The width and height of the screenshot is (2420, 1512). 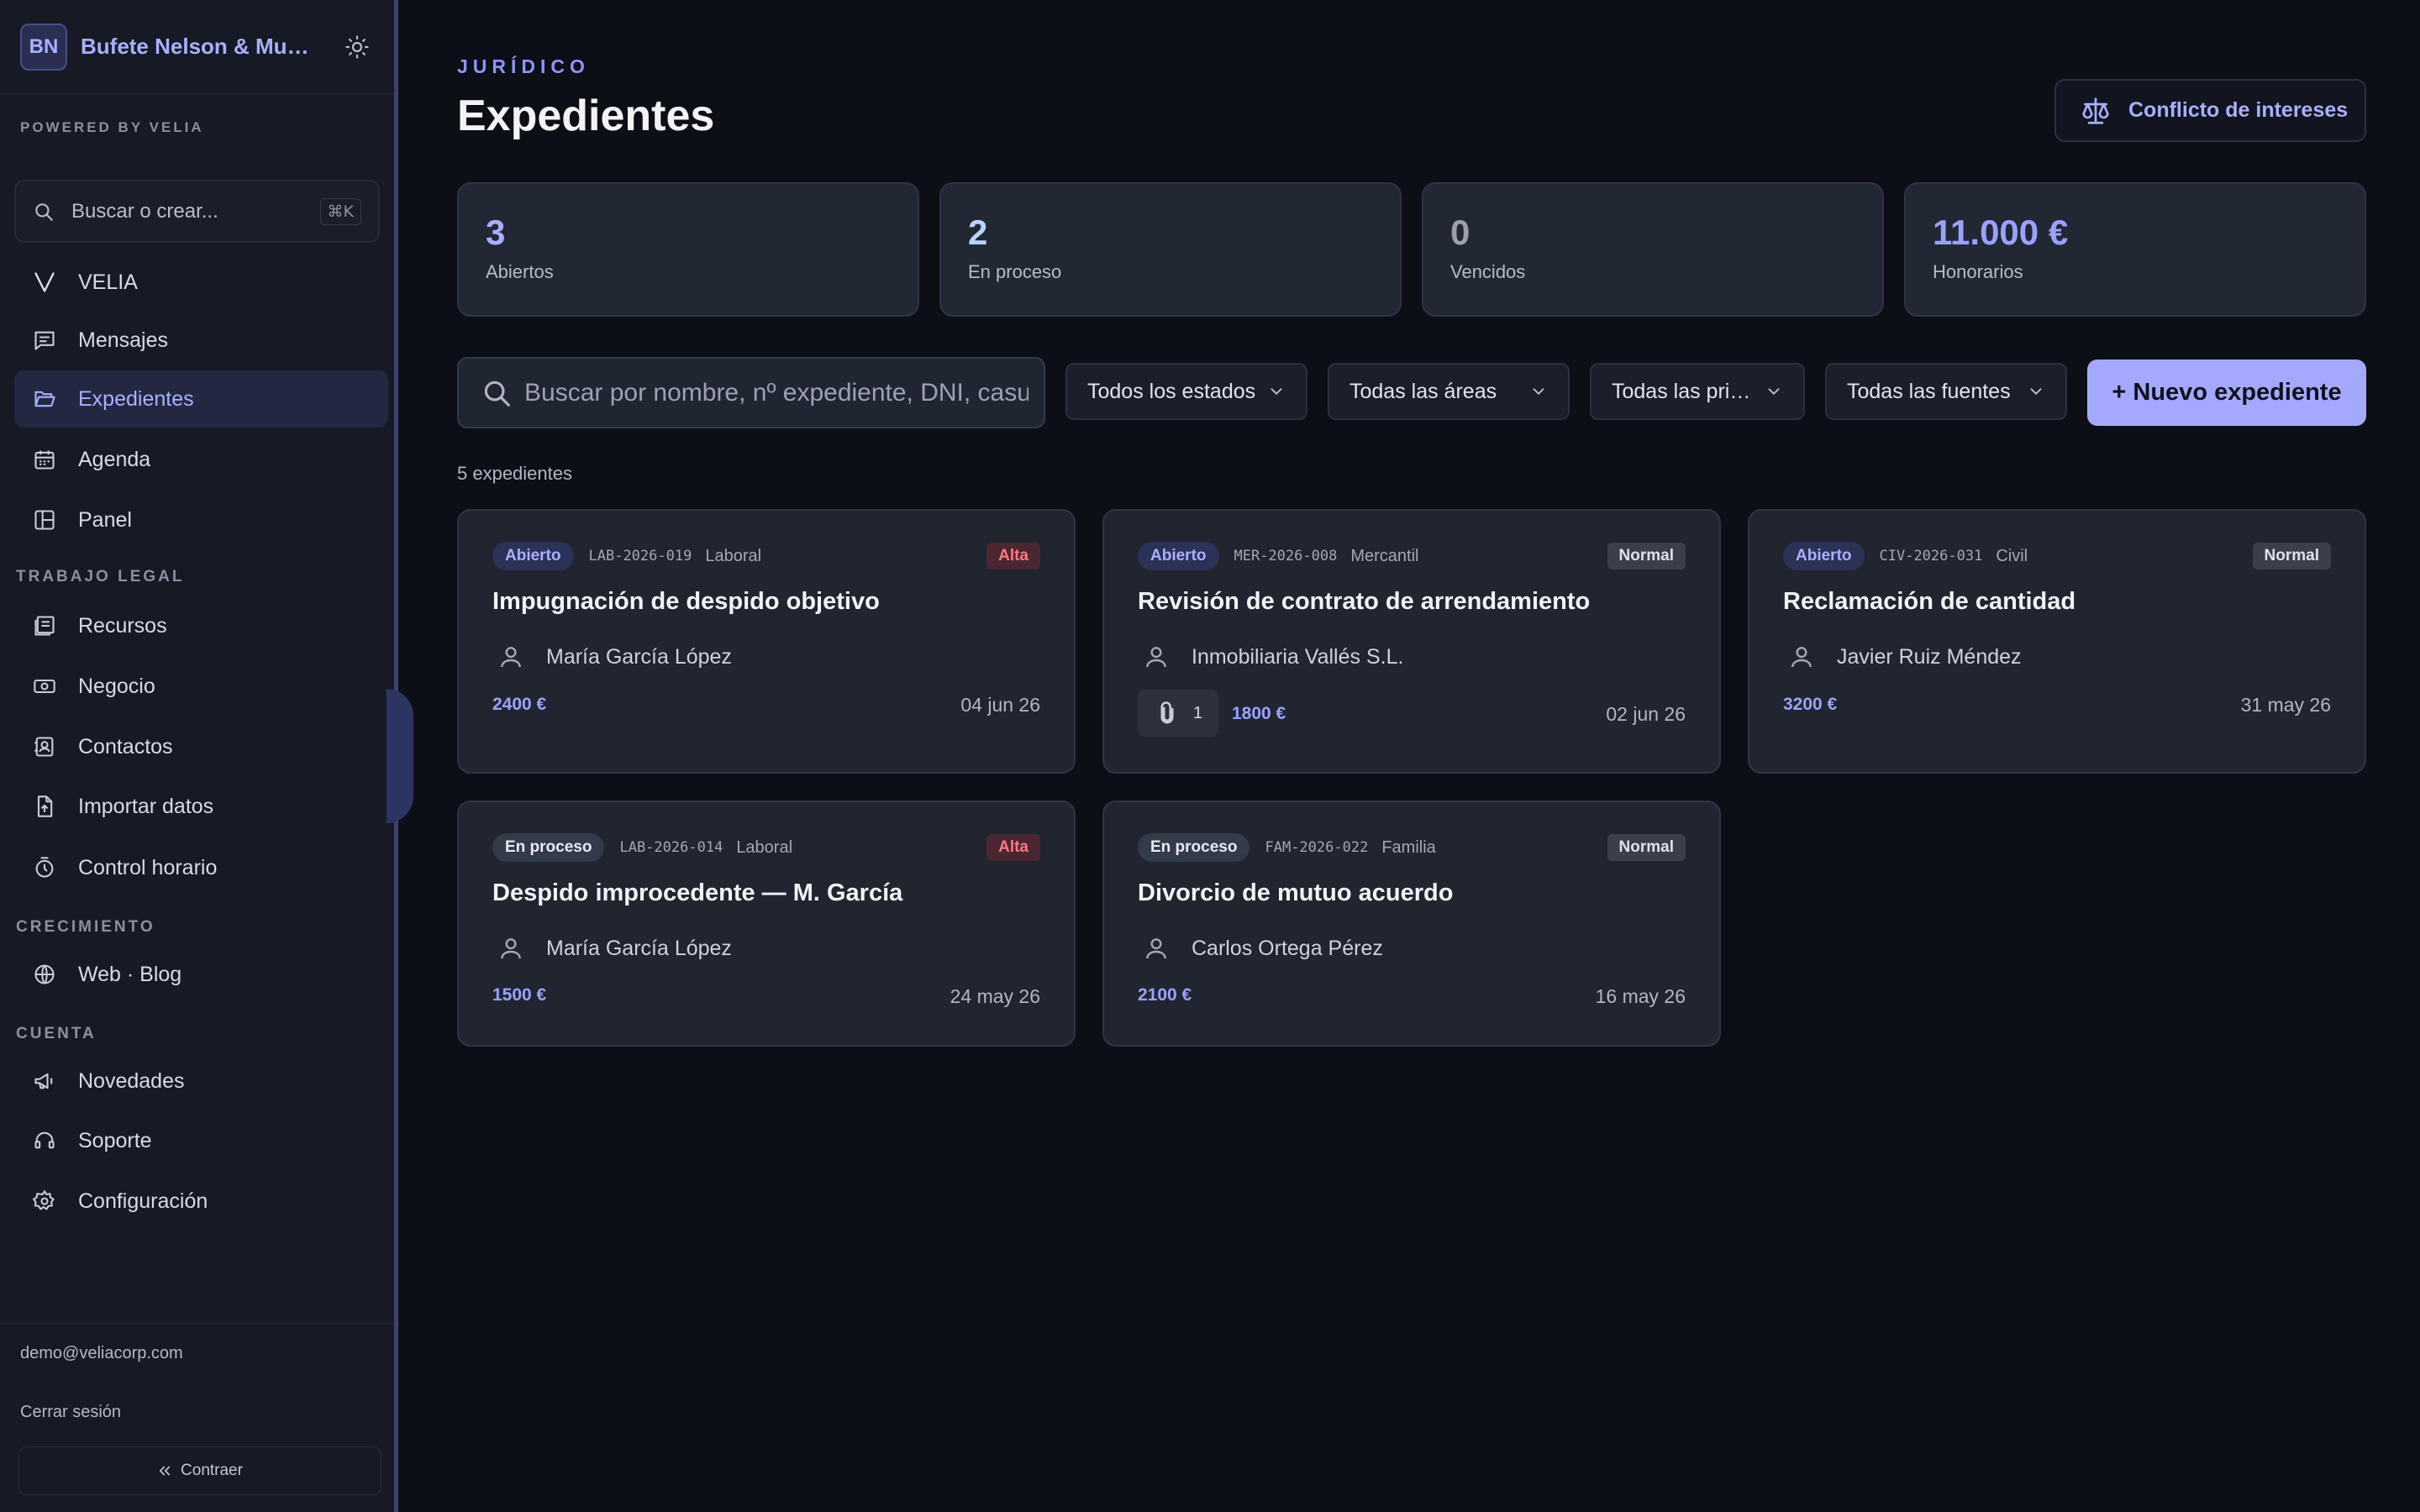 What do you see at coordinates (2135, 249) in the screenshot?
I see `stat-card-honorarios: 11.000 € Honorarios` at bounding box center [2135, 249].